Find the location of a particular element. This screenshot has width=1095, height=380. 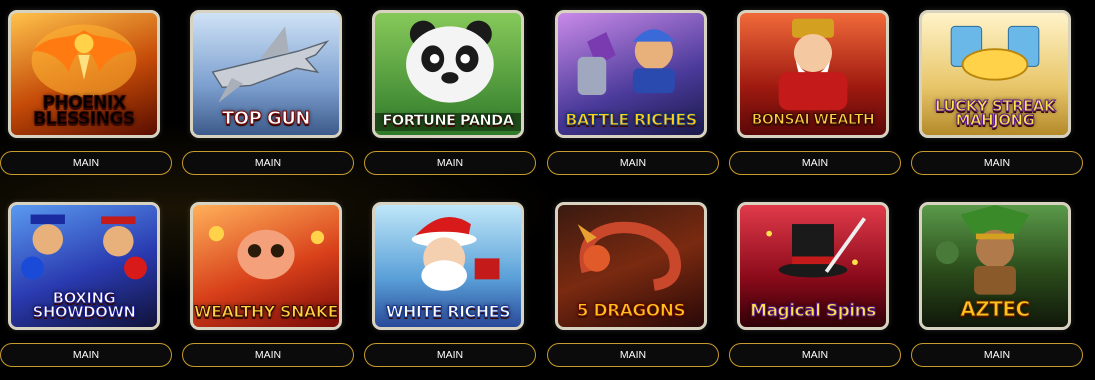

game-thumbnail: BOXING SHOWDOWN is located at coordinates (84, 266).